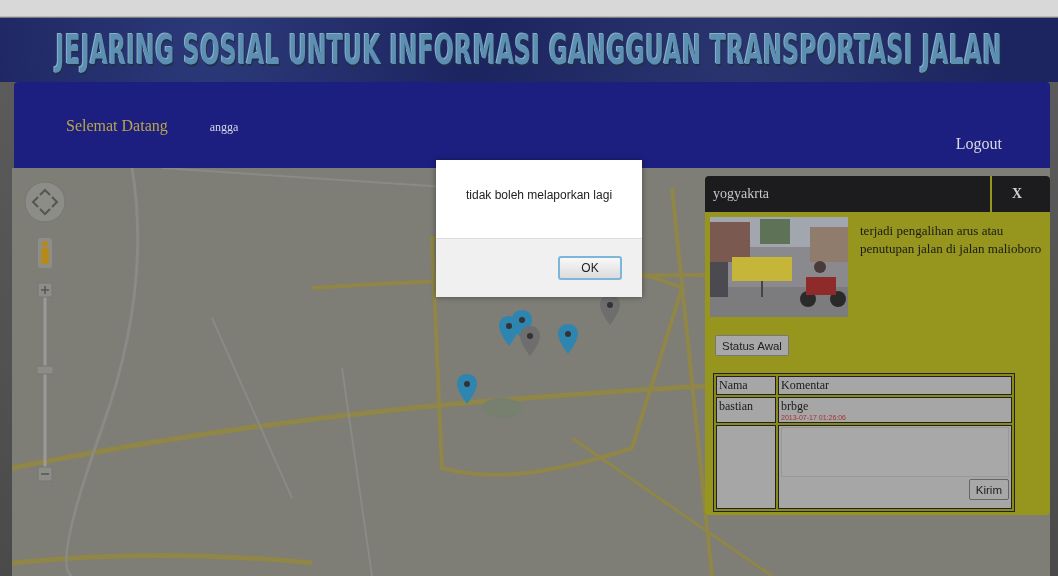 Image resolution: width=1058 pixels, height=576 pixels. What do you see at coordinates (978, 144) in the screenshot?
I see `logout-link: Logout` at bounding box center [978, 144].